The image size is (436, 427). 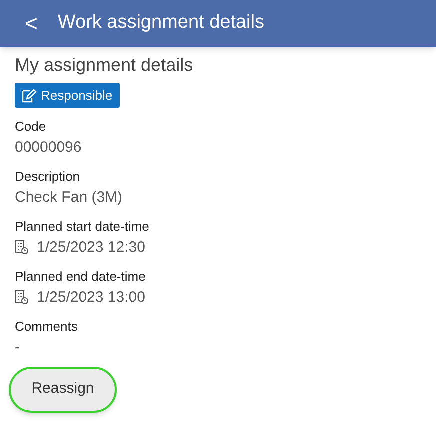 I want to click on back-button: <, so click(x=29, y=23).